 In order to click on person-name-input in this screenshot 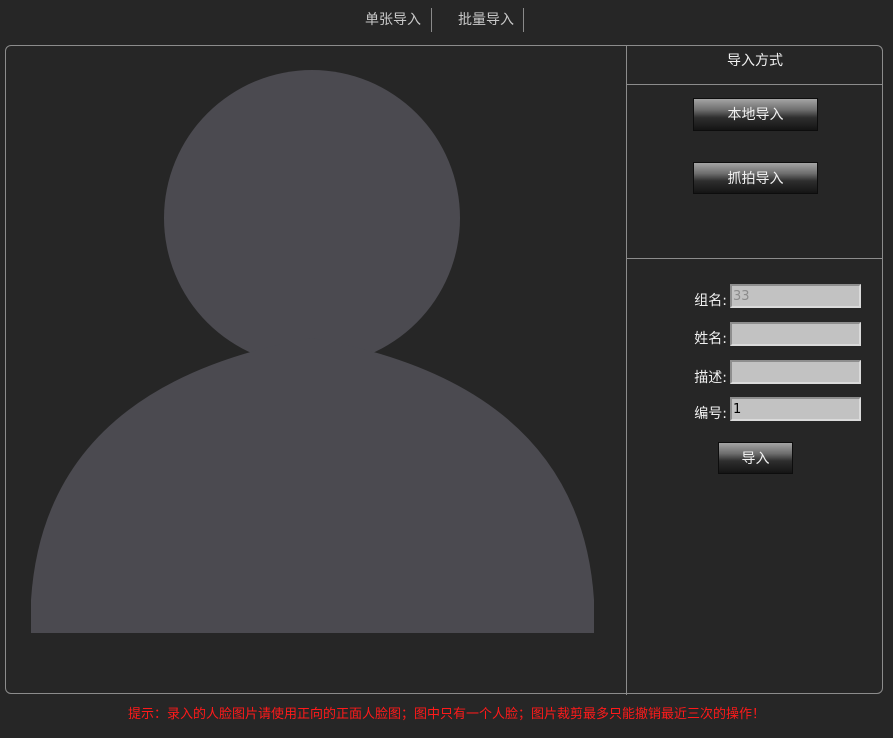, I will do `click(795, 334)`.